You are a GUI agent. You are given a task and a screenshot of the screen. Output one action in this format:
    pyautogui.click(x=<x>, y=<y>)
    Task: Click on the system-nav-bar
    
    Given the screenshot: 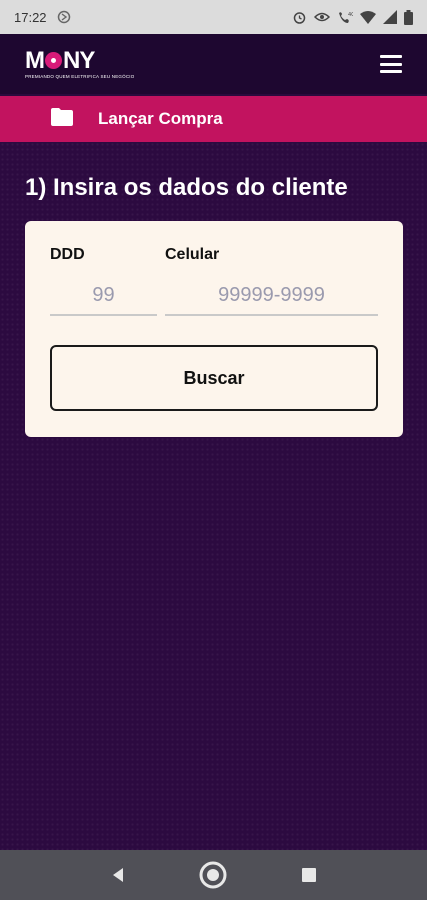 What is the action you would take?
    pyautogui.click(x=213, y=875)
    